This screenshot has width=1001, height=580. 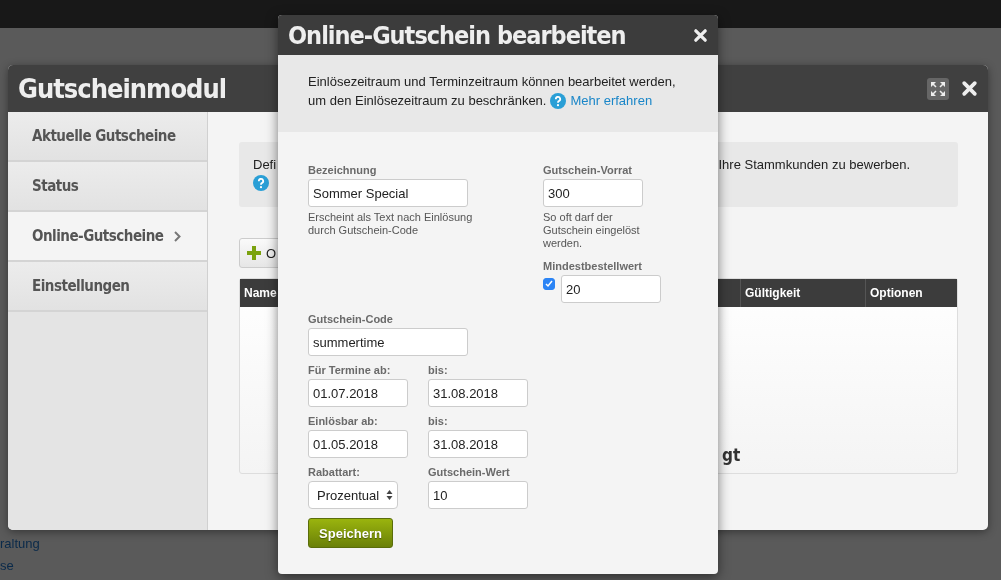 I want to click on field-label: Gutschein-Code, so click(x=351, y=319).